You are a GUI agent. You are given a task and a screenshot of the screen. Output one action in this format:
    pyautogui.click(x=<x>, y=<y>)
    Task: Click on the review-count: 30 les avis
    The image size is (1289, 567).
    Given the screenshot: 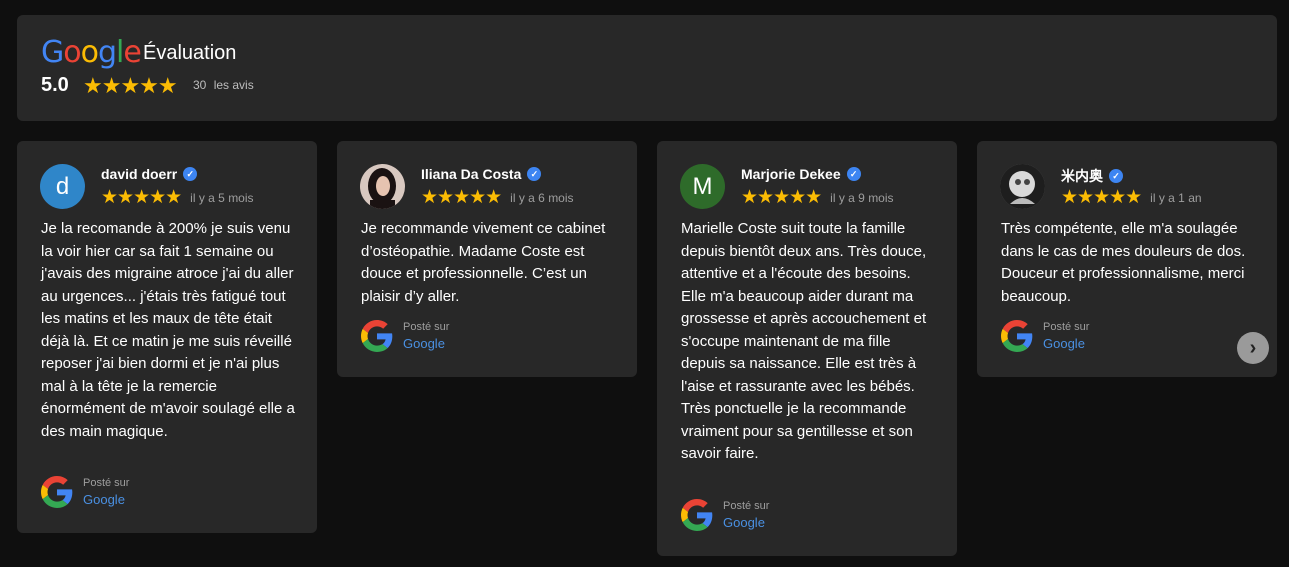 What is the action you would take?
    pyautogui.click(x=225, y=85)
    